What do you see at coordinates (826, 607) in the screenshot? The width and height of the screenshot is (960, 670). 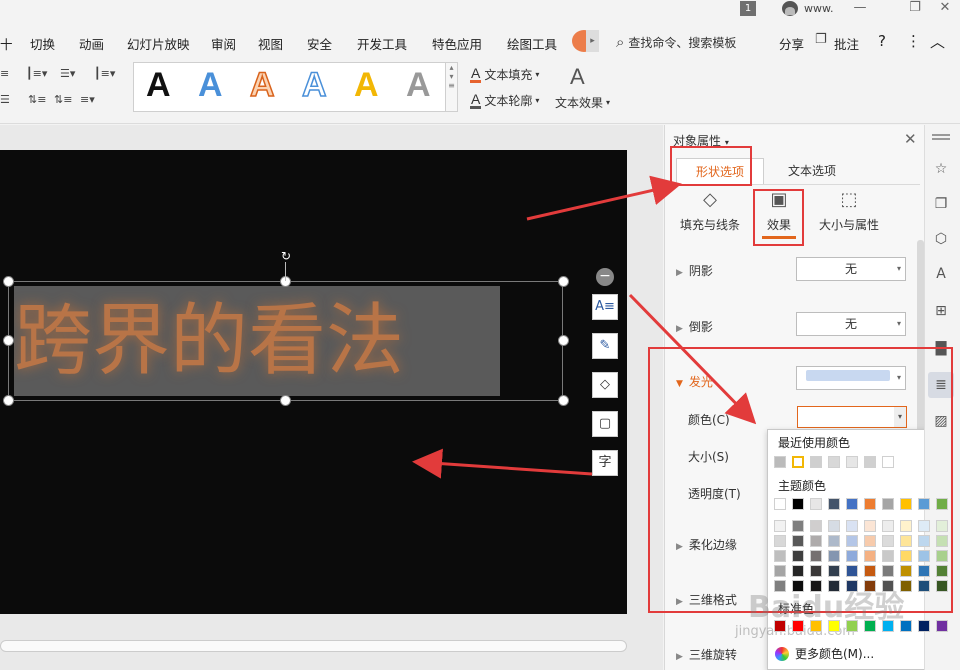 I see `watermark-text: Baidu经验` at bounding box center [826, 607].